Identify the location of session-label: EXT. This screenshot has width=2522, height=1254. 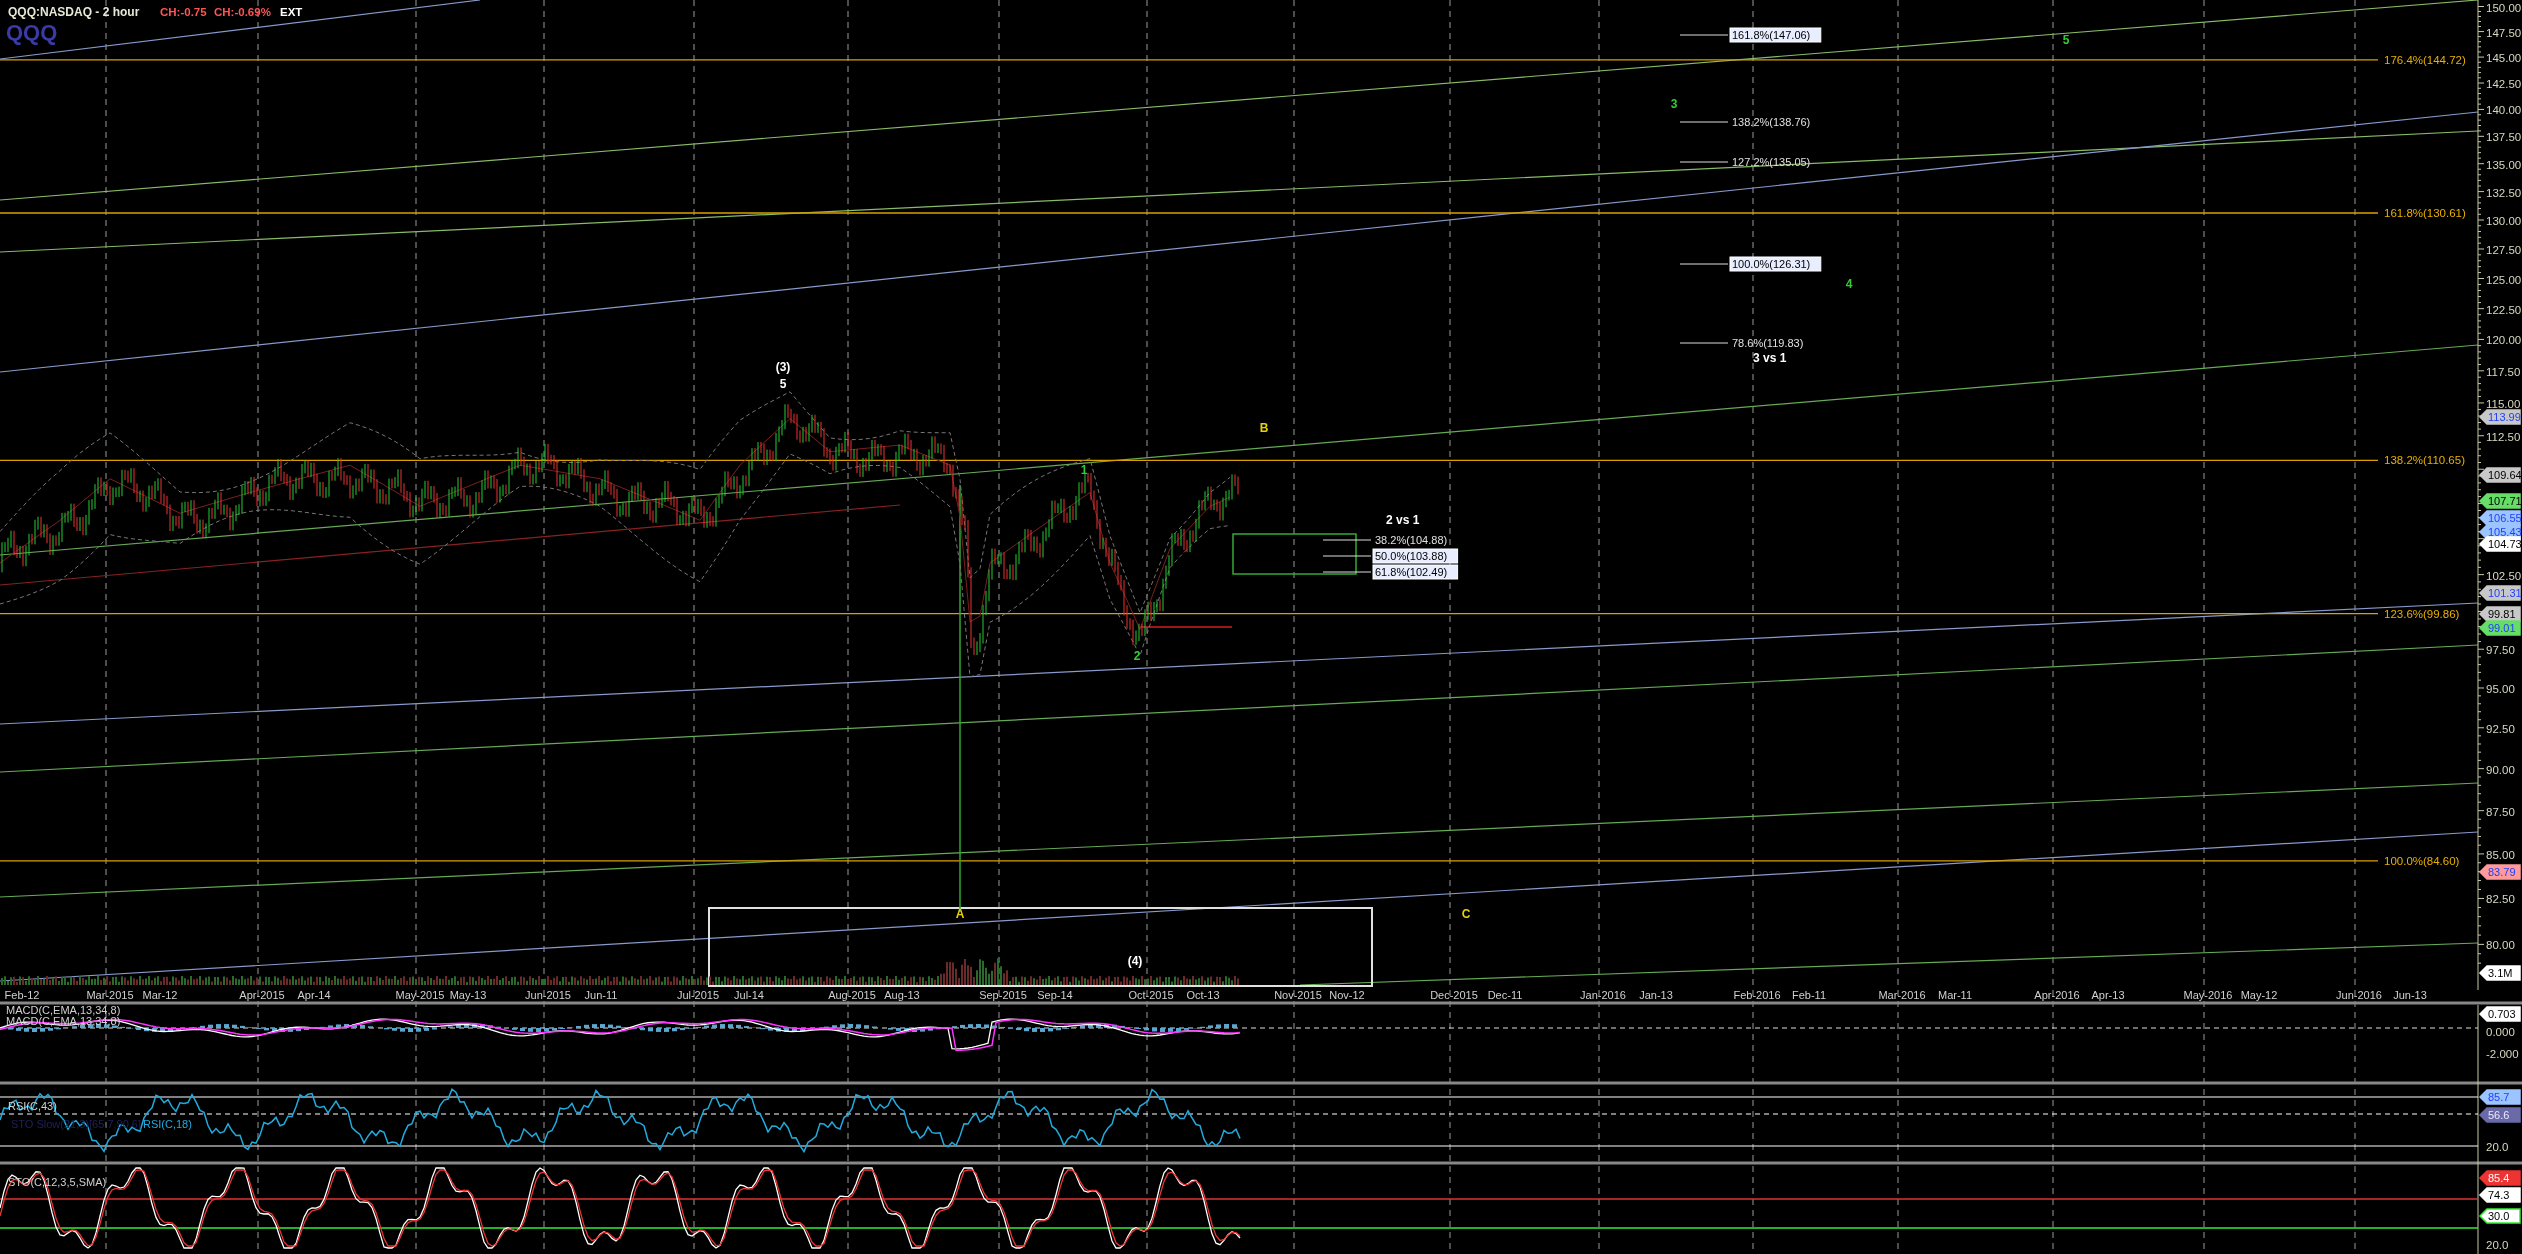
(291, 12).